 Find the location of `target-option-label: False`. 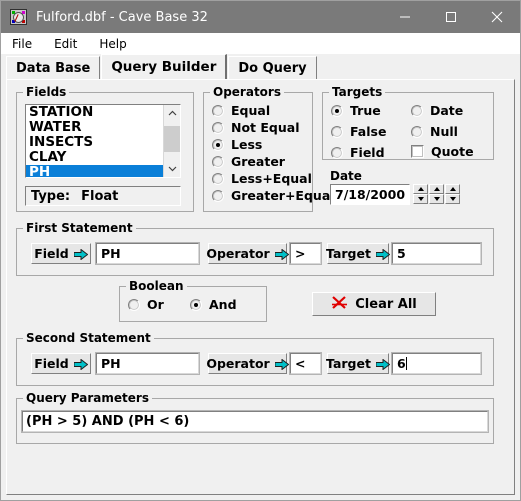

target-option-label: False is located at coordinates (368, 131).